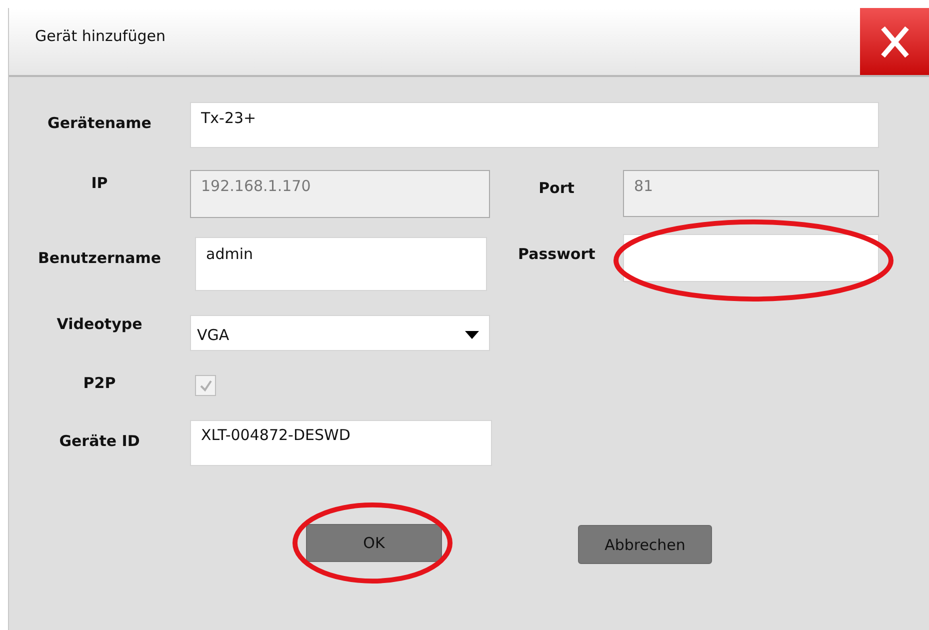 The height and width of the screenshot is (630, 929). Describe the element at coordinates (894, 41) in the screenshot. I see `close-button` at that location.